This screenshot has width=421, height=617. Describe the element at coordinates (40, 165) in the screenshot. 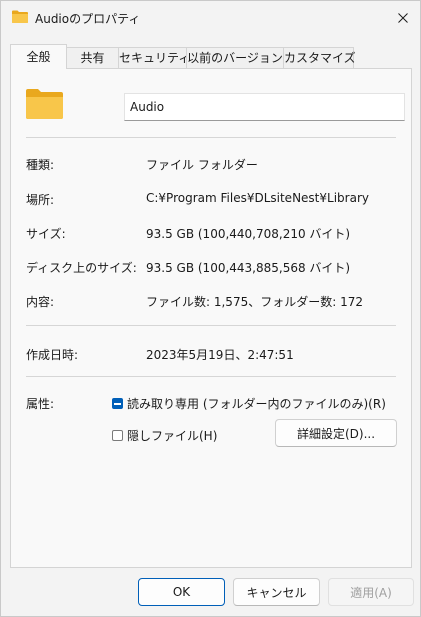

I see `type-label: 種類:` at that location.